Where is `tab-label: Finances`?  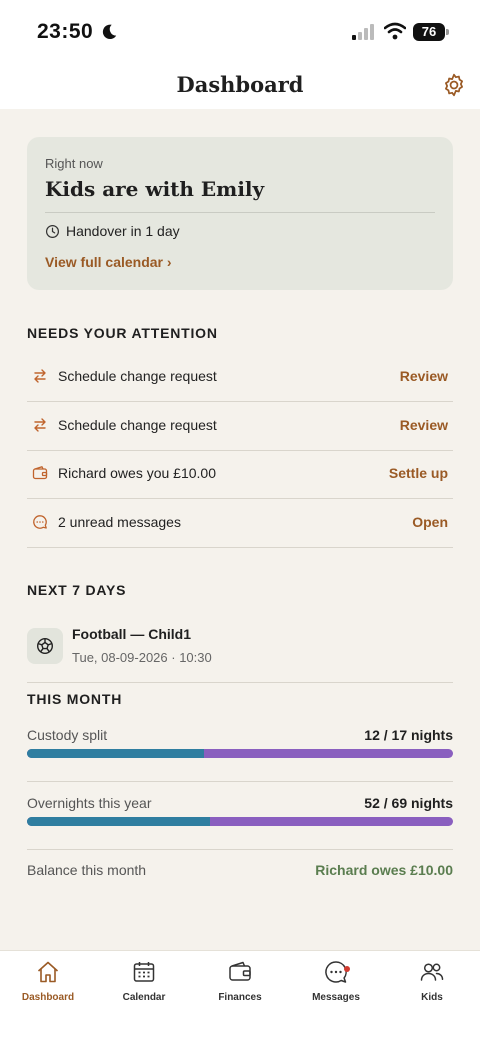 tab-label: Finances is located at coordinates (240, 997).